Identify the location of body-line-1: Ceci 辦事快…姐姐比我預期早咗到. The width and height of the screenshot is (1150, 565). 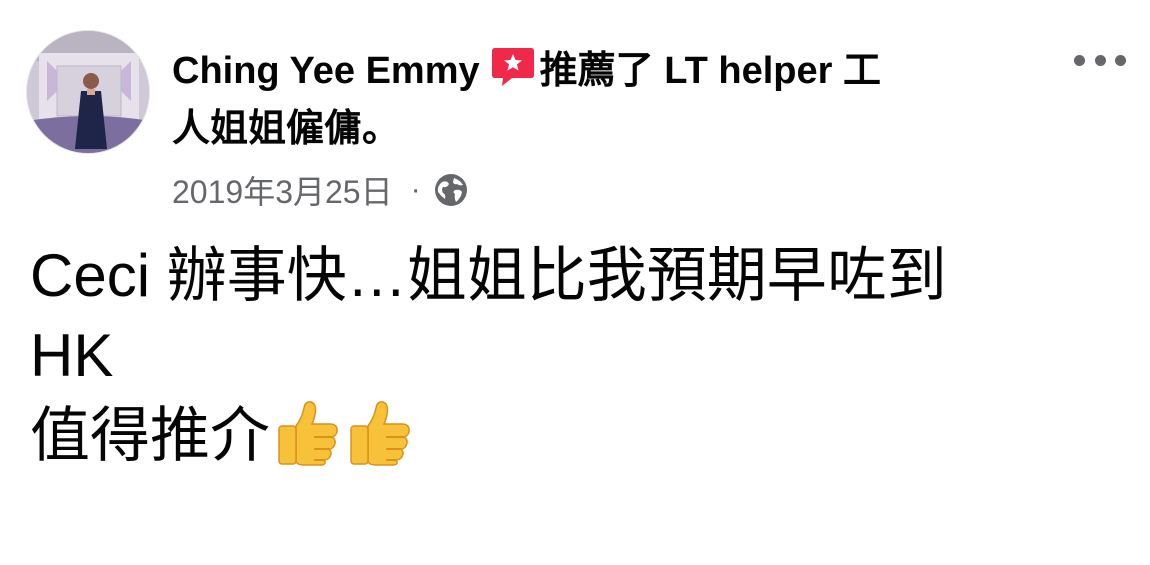
(488, 275).